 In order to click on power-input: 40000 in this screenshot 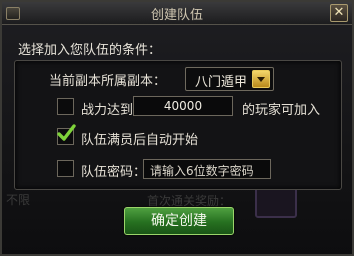, I will do `click(183, 106)`.